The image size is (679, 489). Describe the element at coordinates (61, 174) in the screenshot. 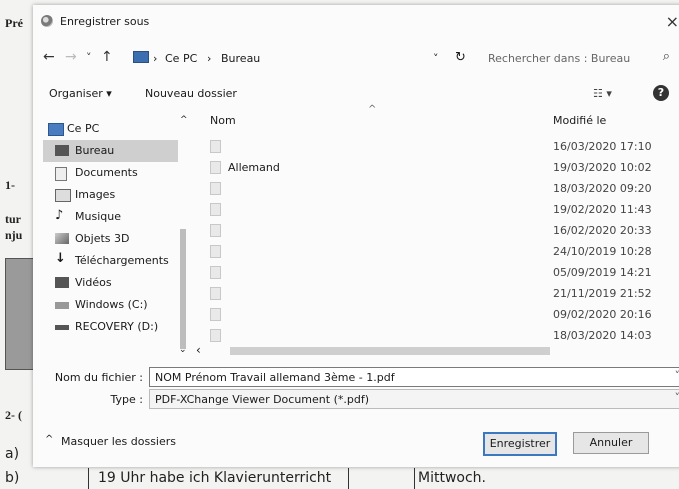

I see `documents-icon` at that location.